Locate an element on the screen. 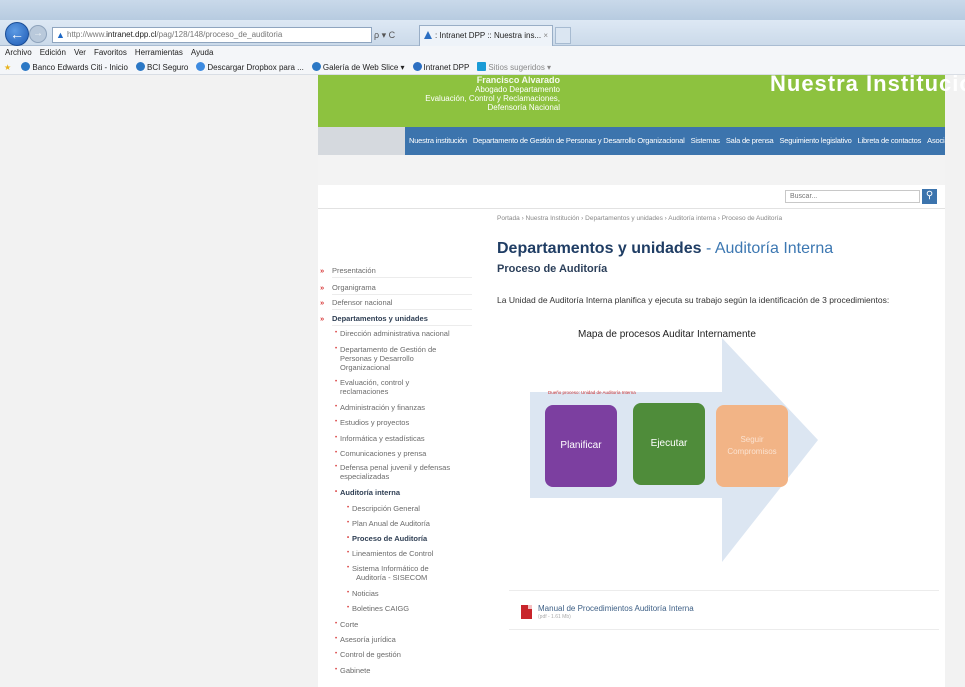  sidebar-sub-item: Personas y Desarrollo is located at coordinates (377, 358).